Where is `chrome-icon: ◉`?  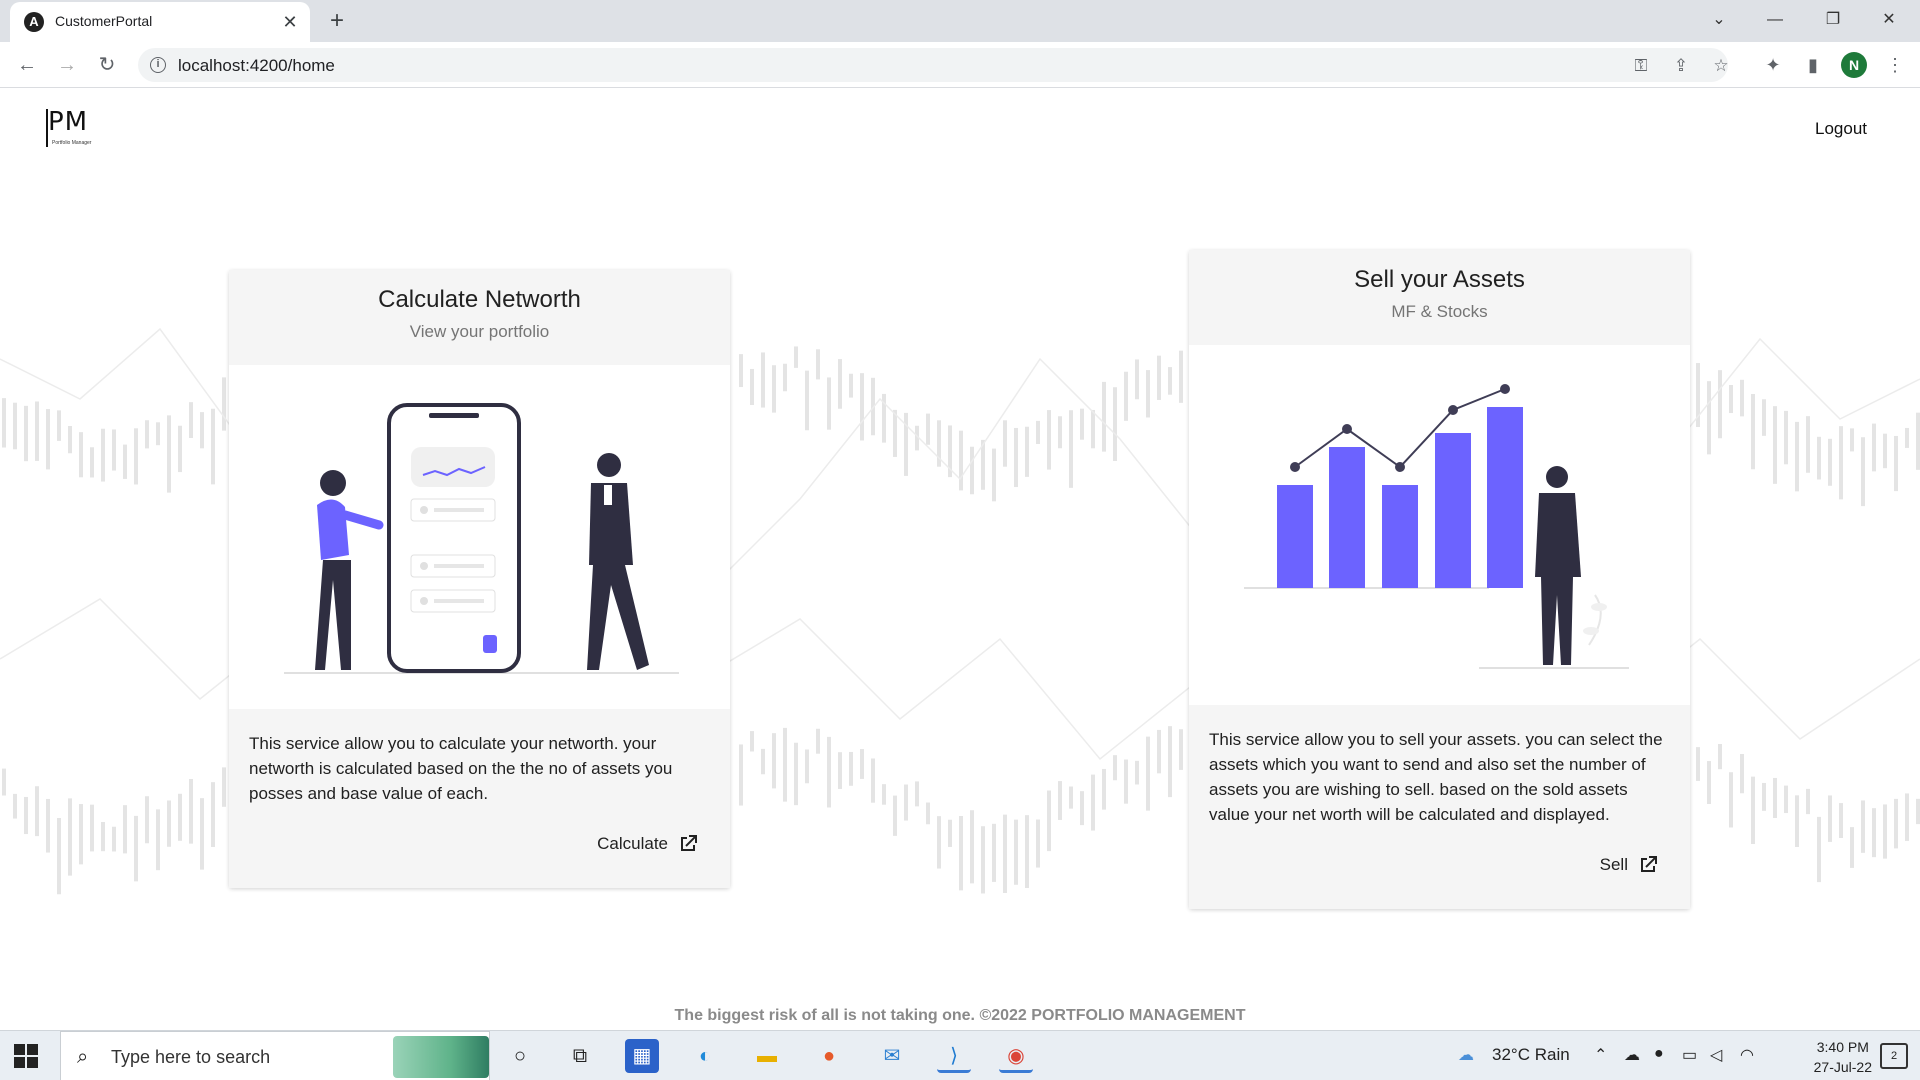
chrome-icon: ◉ is located at coordinates (1016, 1056).